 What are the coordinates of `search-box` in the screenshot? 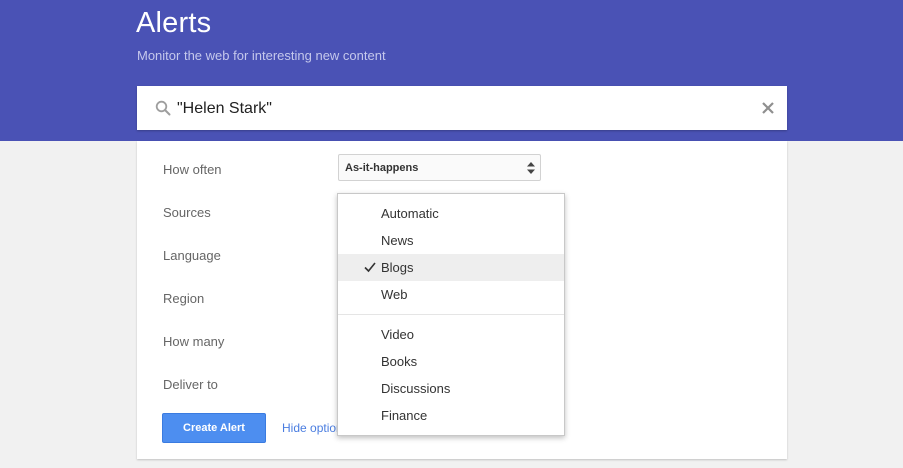 It's located at (462, 108).